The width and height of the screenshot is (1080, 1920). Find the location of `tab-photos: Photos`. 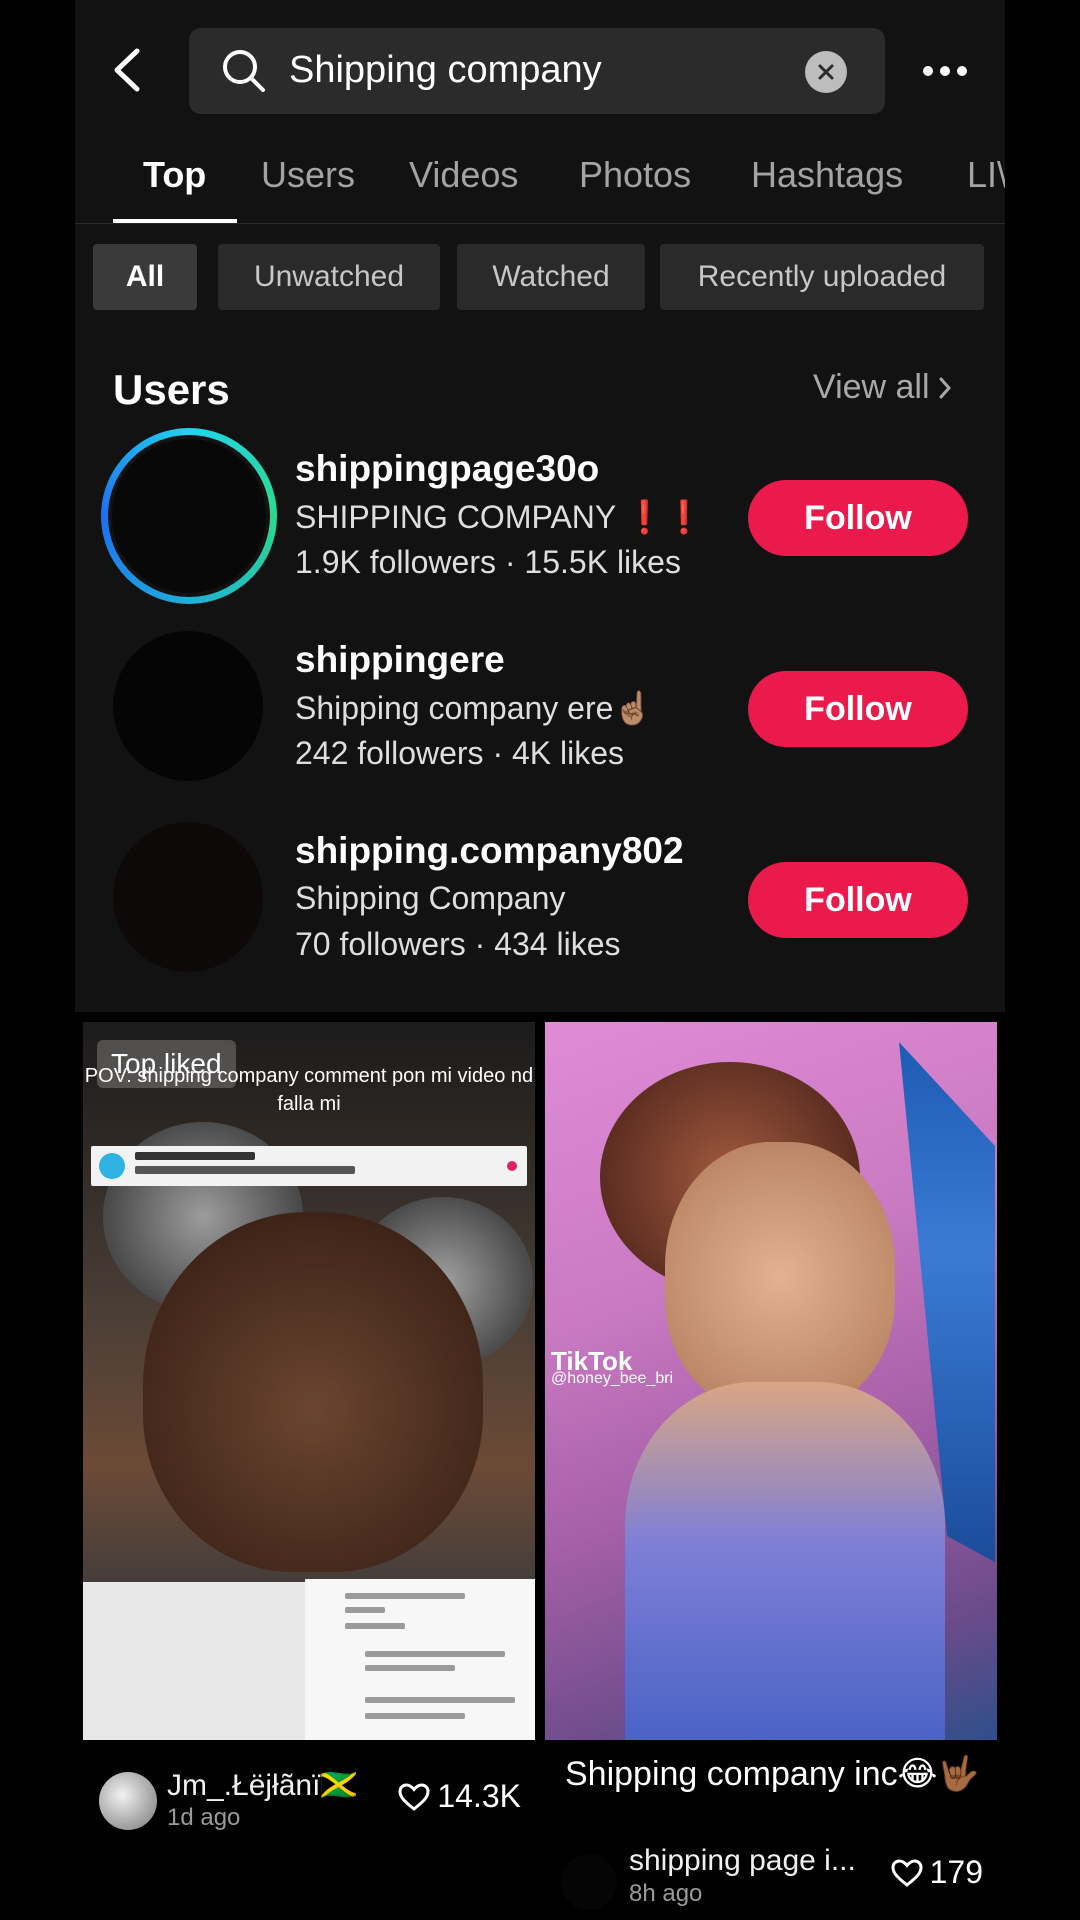

tab-photos: Photos is located at coordinates (635, 175).